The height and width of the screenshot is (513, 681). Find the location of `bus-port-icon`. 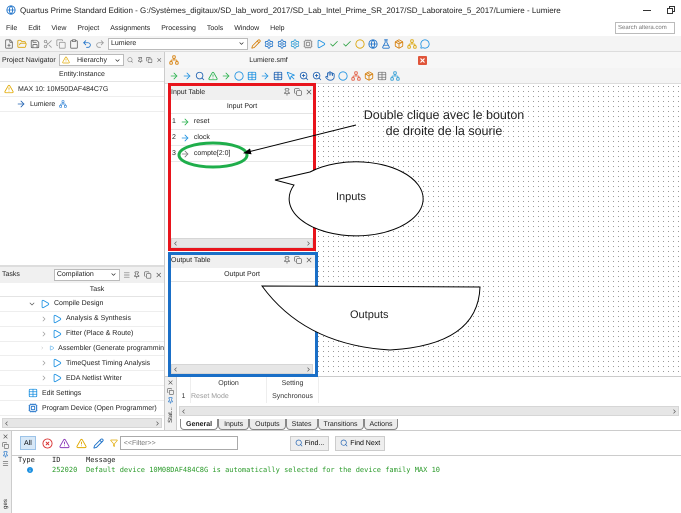

bus-port-icon is located at coordinates (185, 153).